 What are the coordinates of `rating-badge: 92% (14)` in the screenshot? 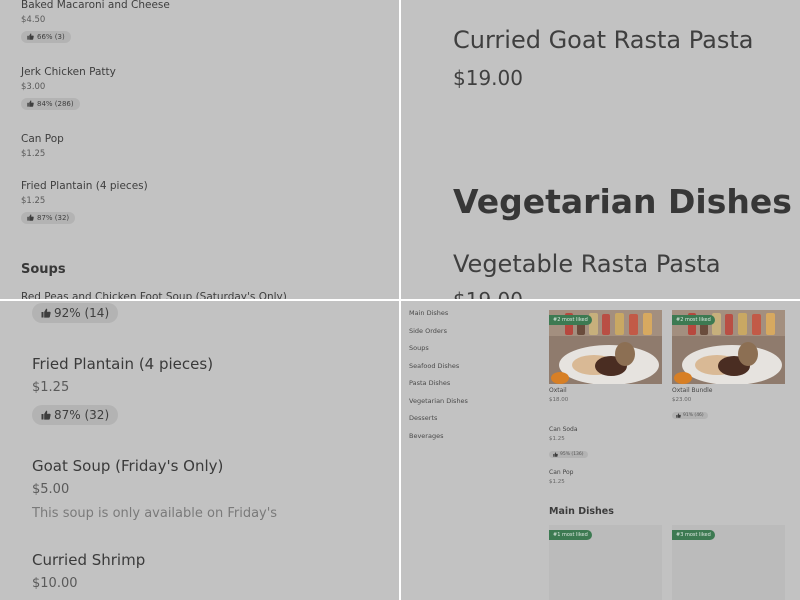 It's located at (75, 313).